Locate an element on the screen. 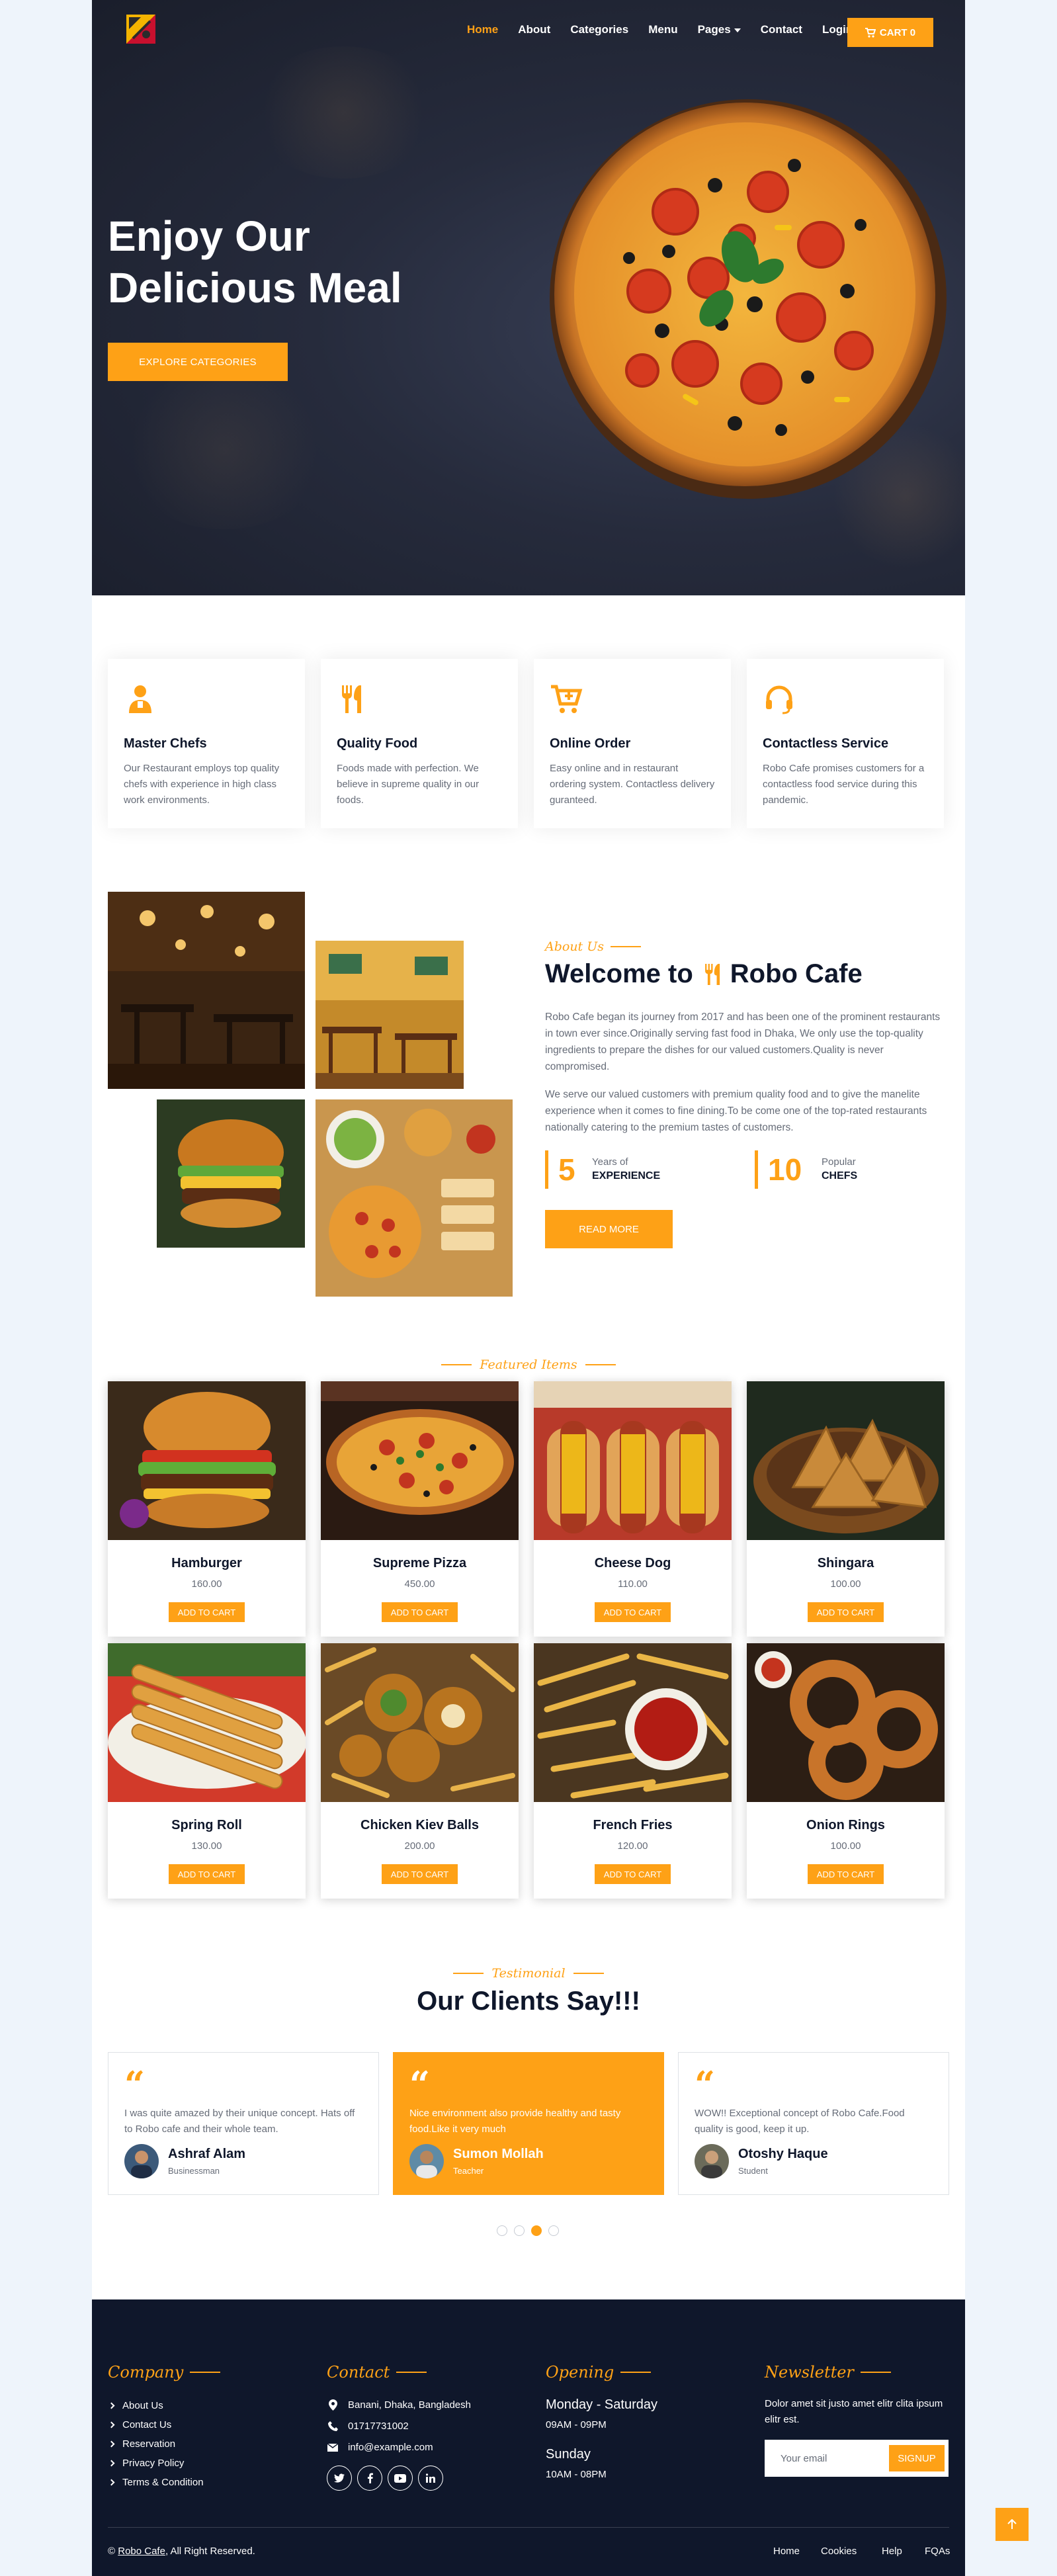 The height and width of the screenshot is (2576, 1057). nav-pages-label: Pages is located at coordinates (714, 29).